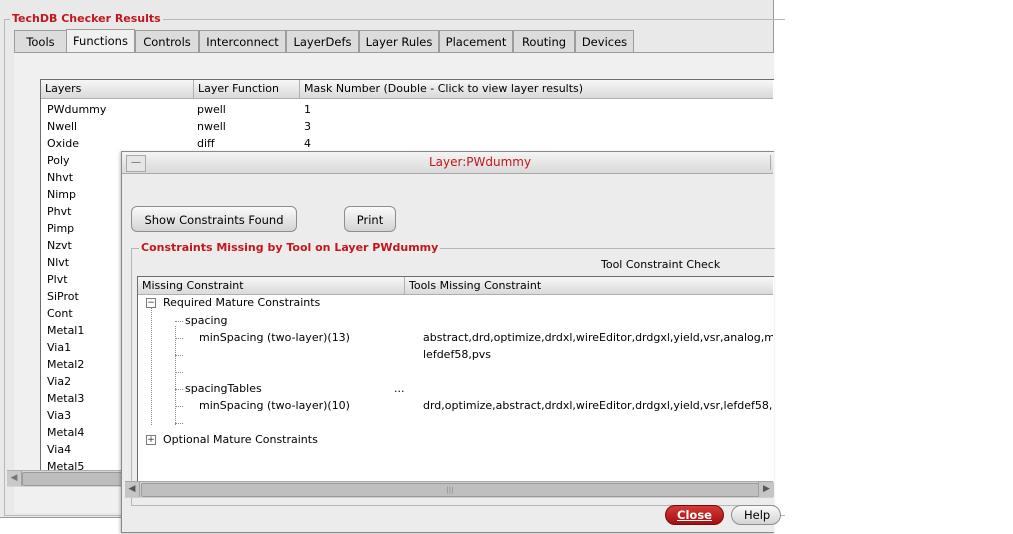 This screenshot has height=534, width=1013. What do you see at coordinates (40, 41) in the screenshot?
I see `tab-tools: Tools` at bounding box center [40, 41].